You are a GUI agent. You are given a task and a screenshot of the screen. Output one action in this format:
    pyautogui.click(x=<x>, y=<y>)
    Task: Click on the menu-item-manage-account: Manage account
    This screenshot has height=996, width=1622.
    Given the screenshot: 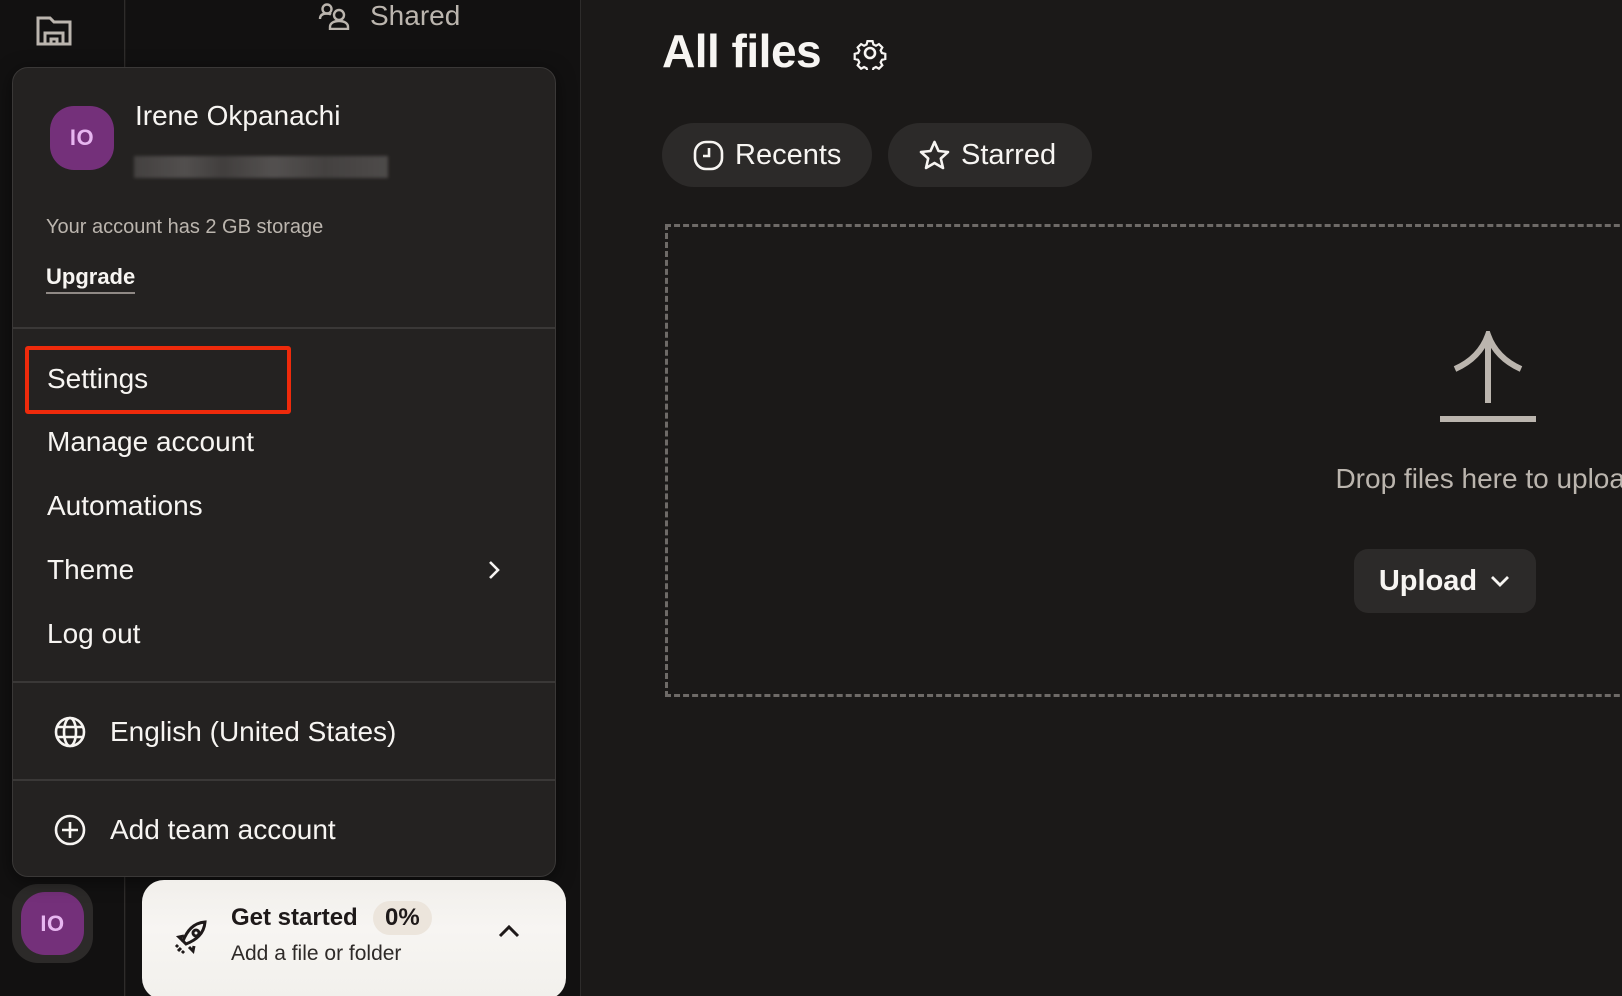 What is the action you would take?
    pyautogui.click(x=284, y=442)
    